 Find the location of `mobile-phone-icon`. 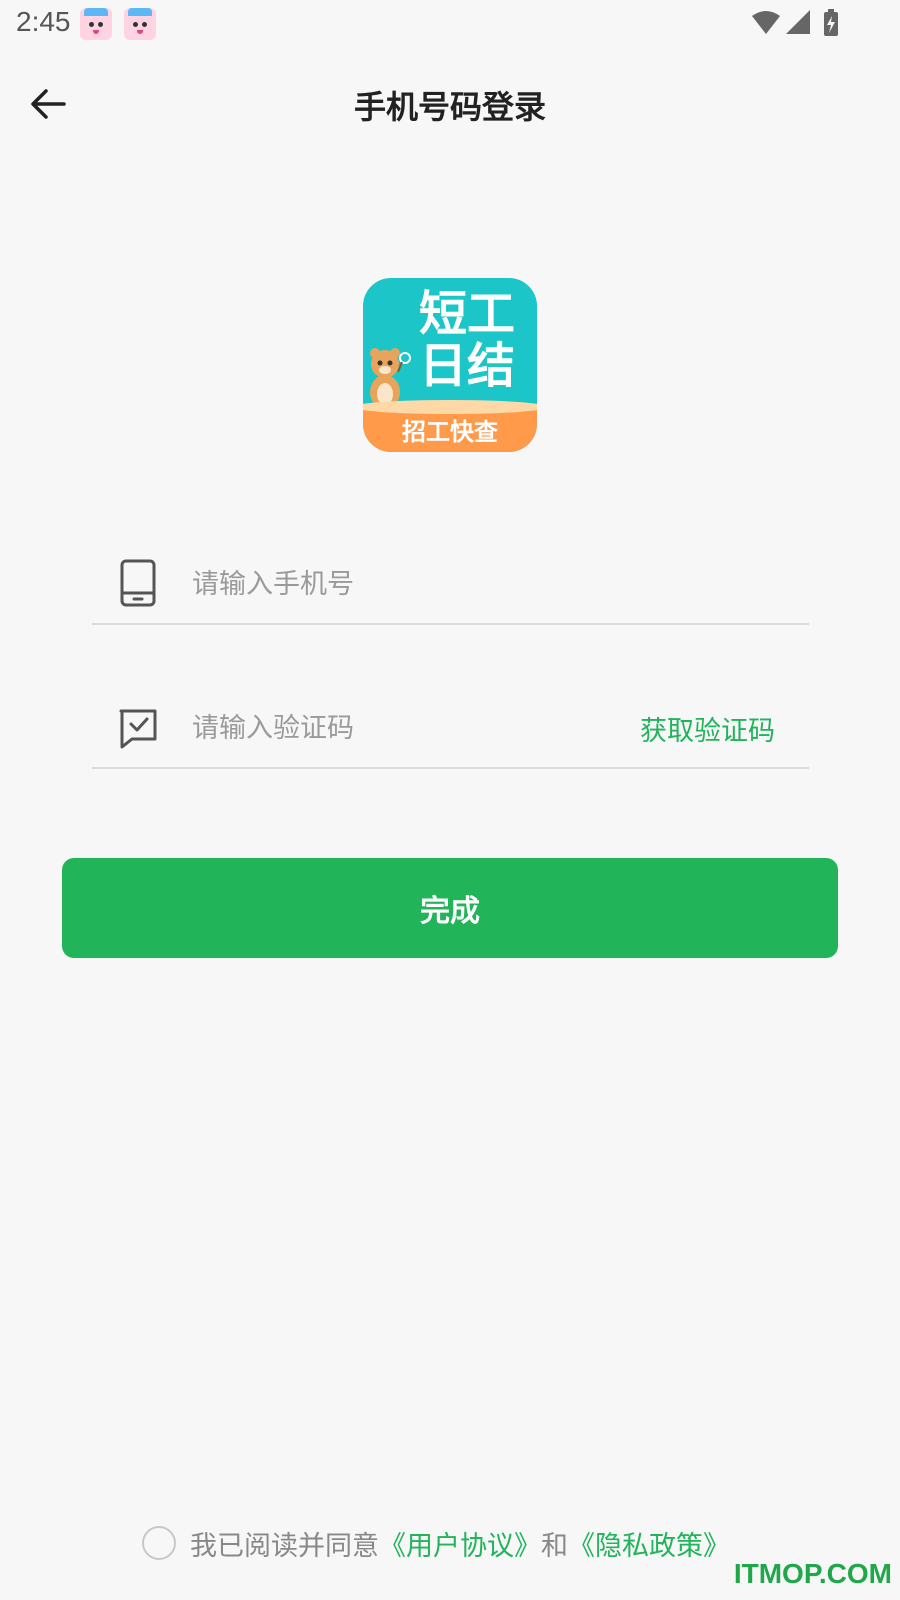

mobile-phone-icon is located at coordinates (138, 583).